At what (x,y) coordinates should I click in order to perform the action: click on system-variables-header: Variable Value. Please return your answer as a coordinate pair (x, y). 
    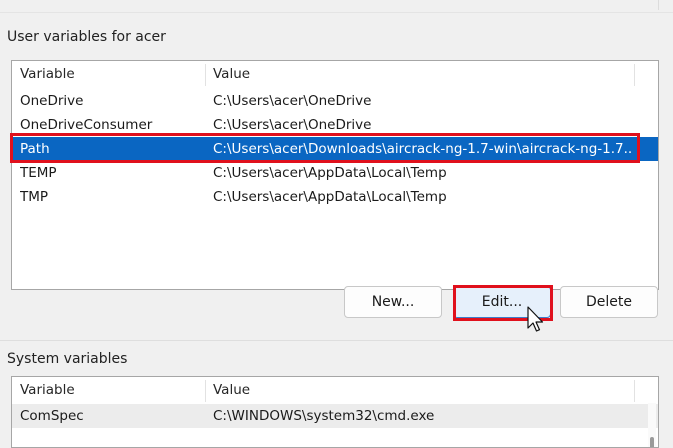
    Looking at the image, I should click on (335, 390).